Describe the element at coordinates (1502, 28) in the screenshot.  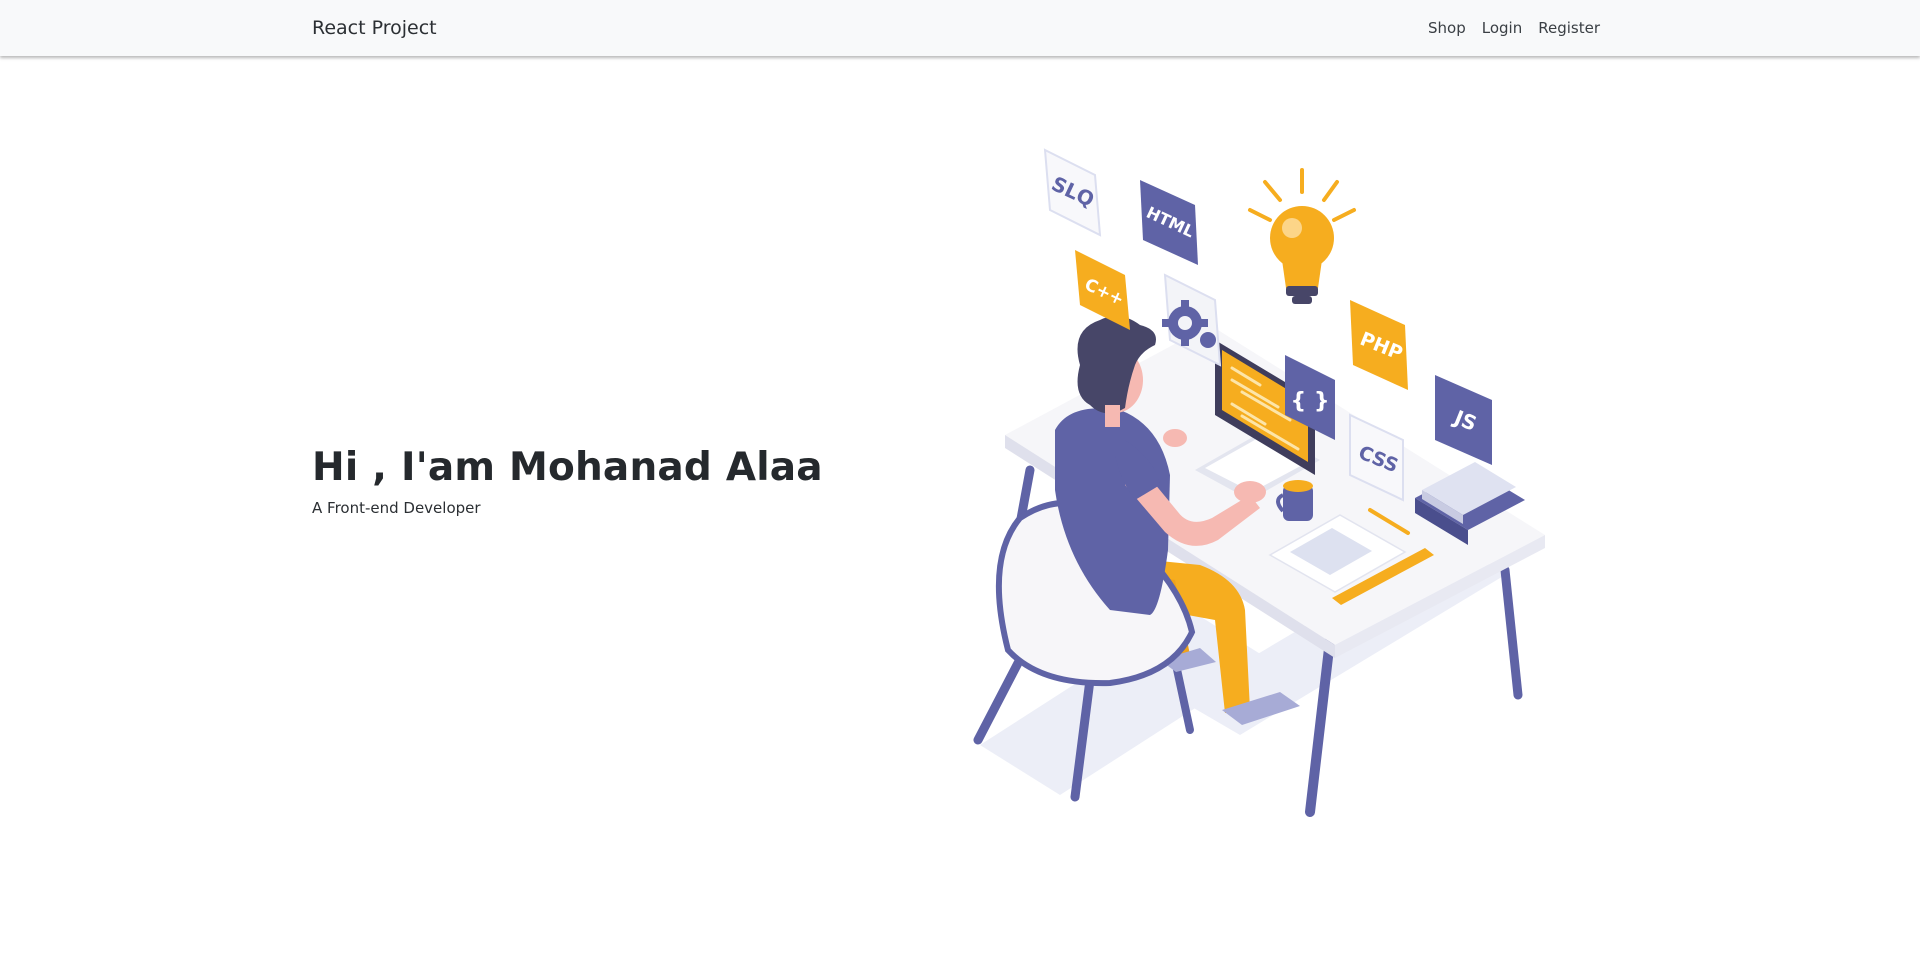
I see `nav-link-login: Login` at that location.